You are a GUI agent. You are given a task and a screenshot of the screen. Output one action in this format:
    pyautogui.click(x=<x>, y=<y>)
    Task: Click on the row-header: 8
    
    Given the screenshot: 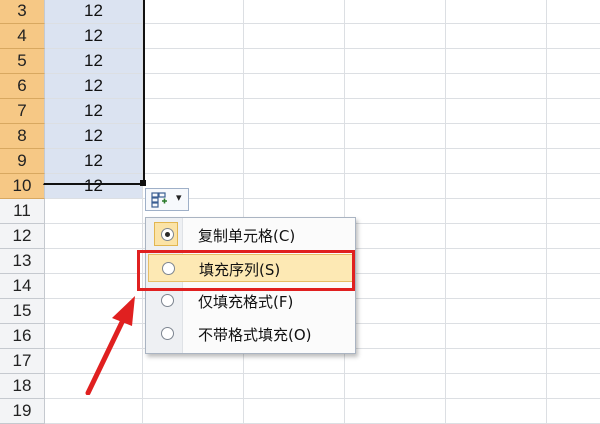 What is the action you would take?
    pyautogui.click(x=22, y=136)
    